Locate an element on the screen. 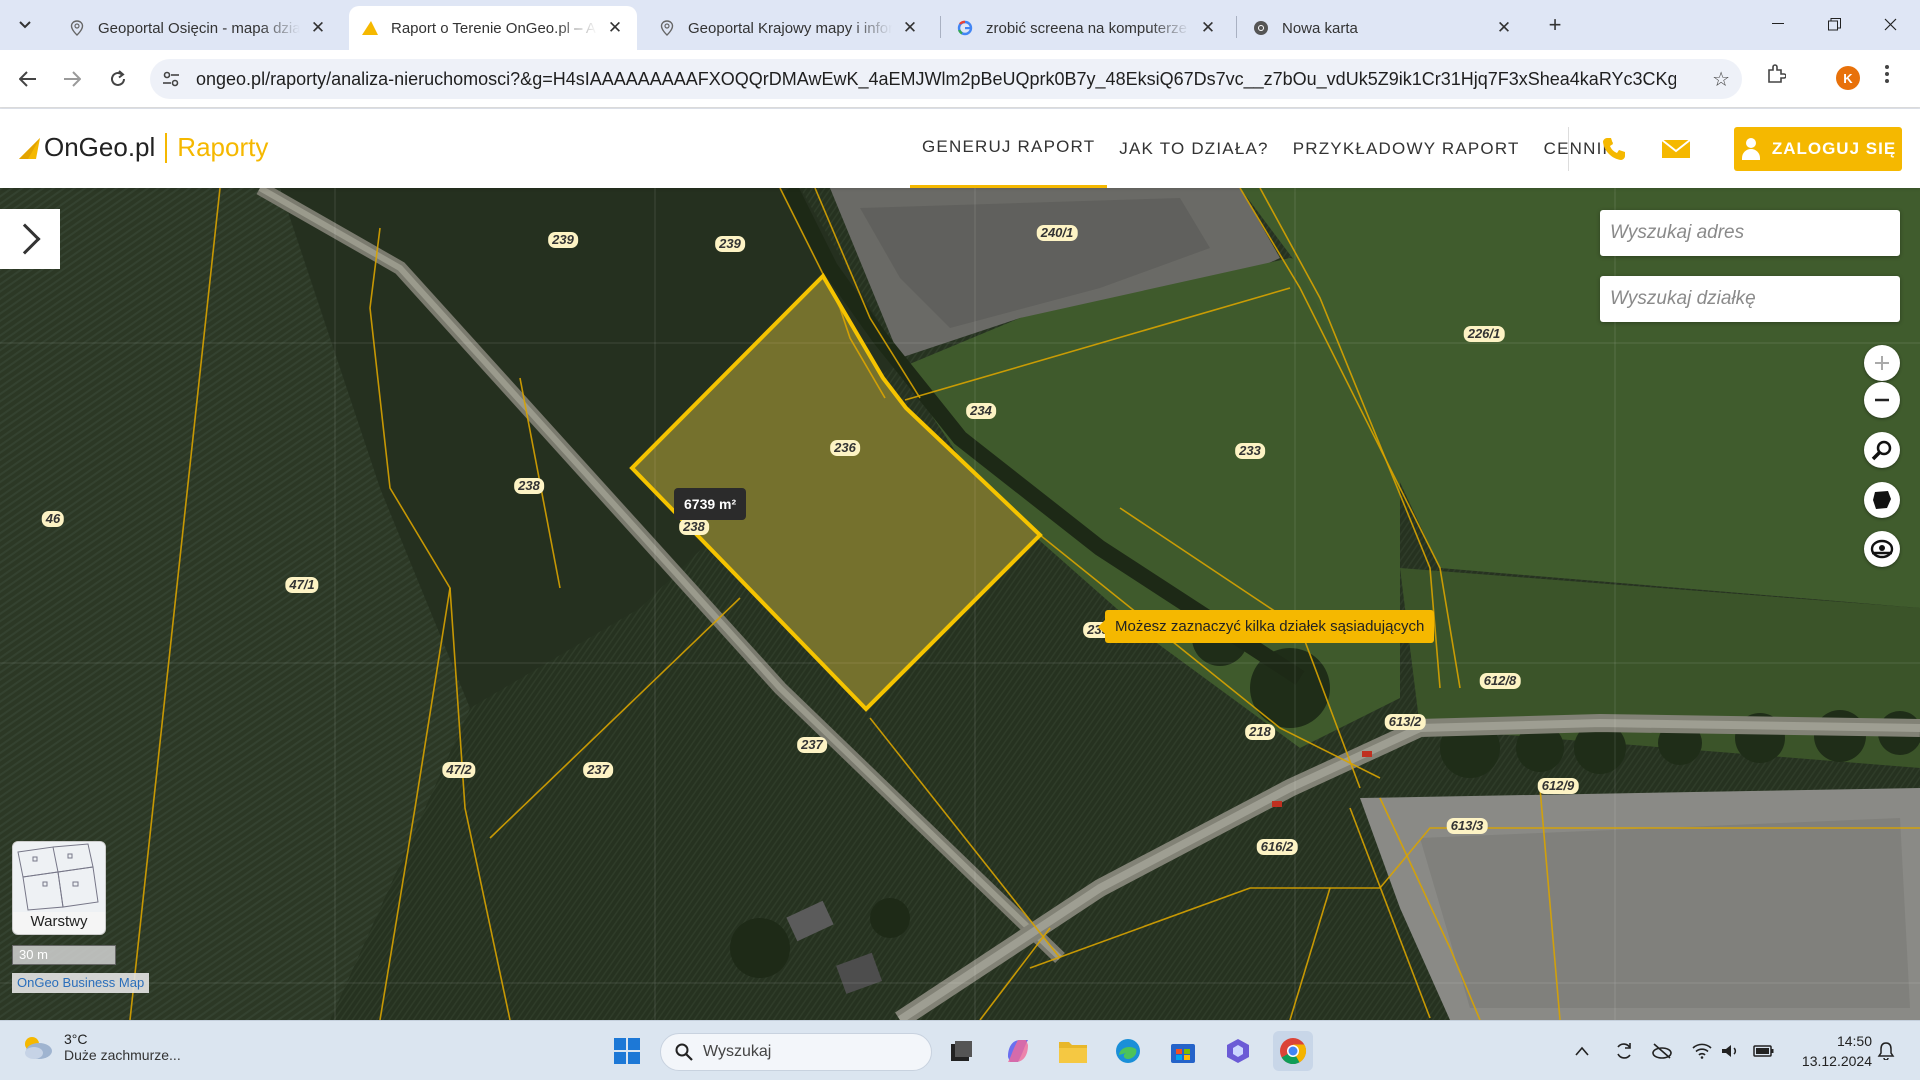 The image size is (1920, 1080). battery-icon is located at coordinates (1764, 1051).